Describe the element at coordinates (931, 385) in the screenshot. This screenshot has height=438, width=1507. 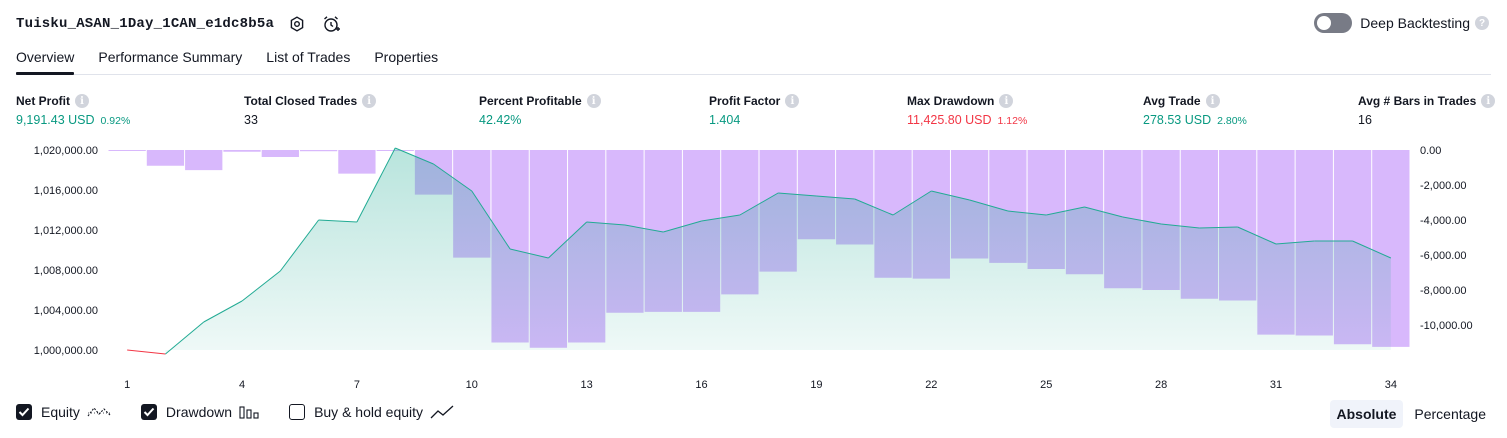
I see `x-tick-label: 22` at that location.